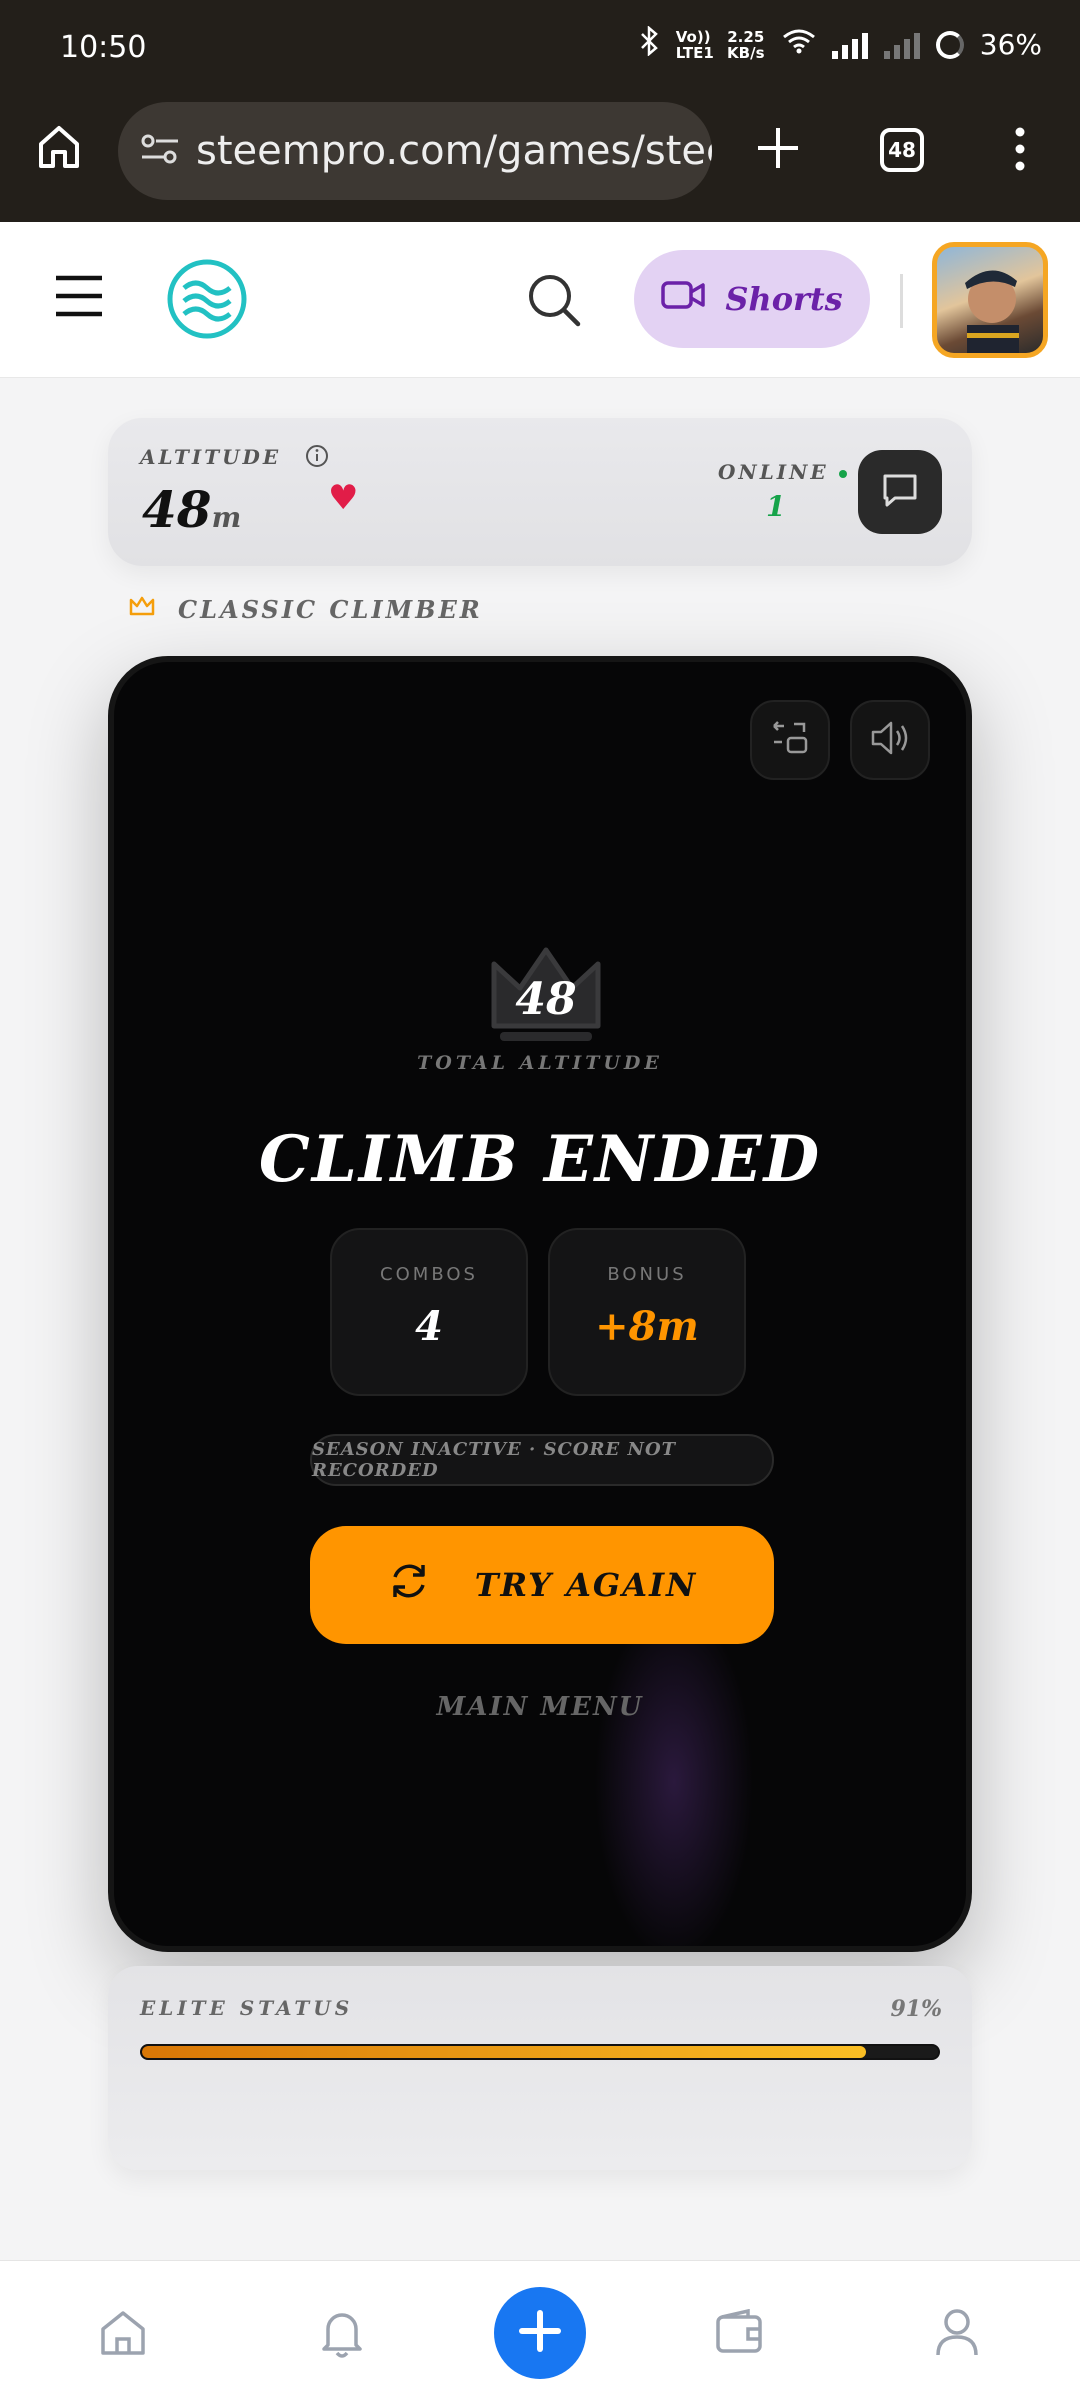  I want to click on try-again-label: TRY AGAIN, so click(586, 1585).